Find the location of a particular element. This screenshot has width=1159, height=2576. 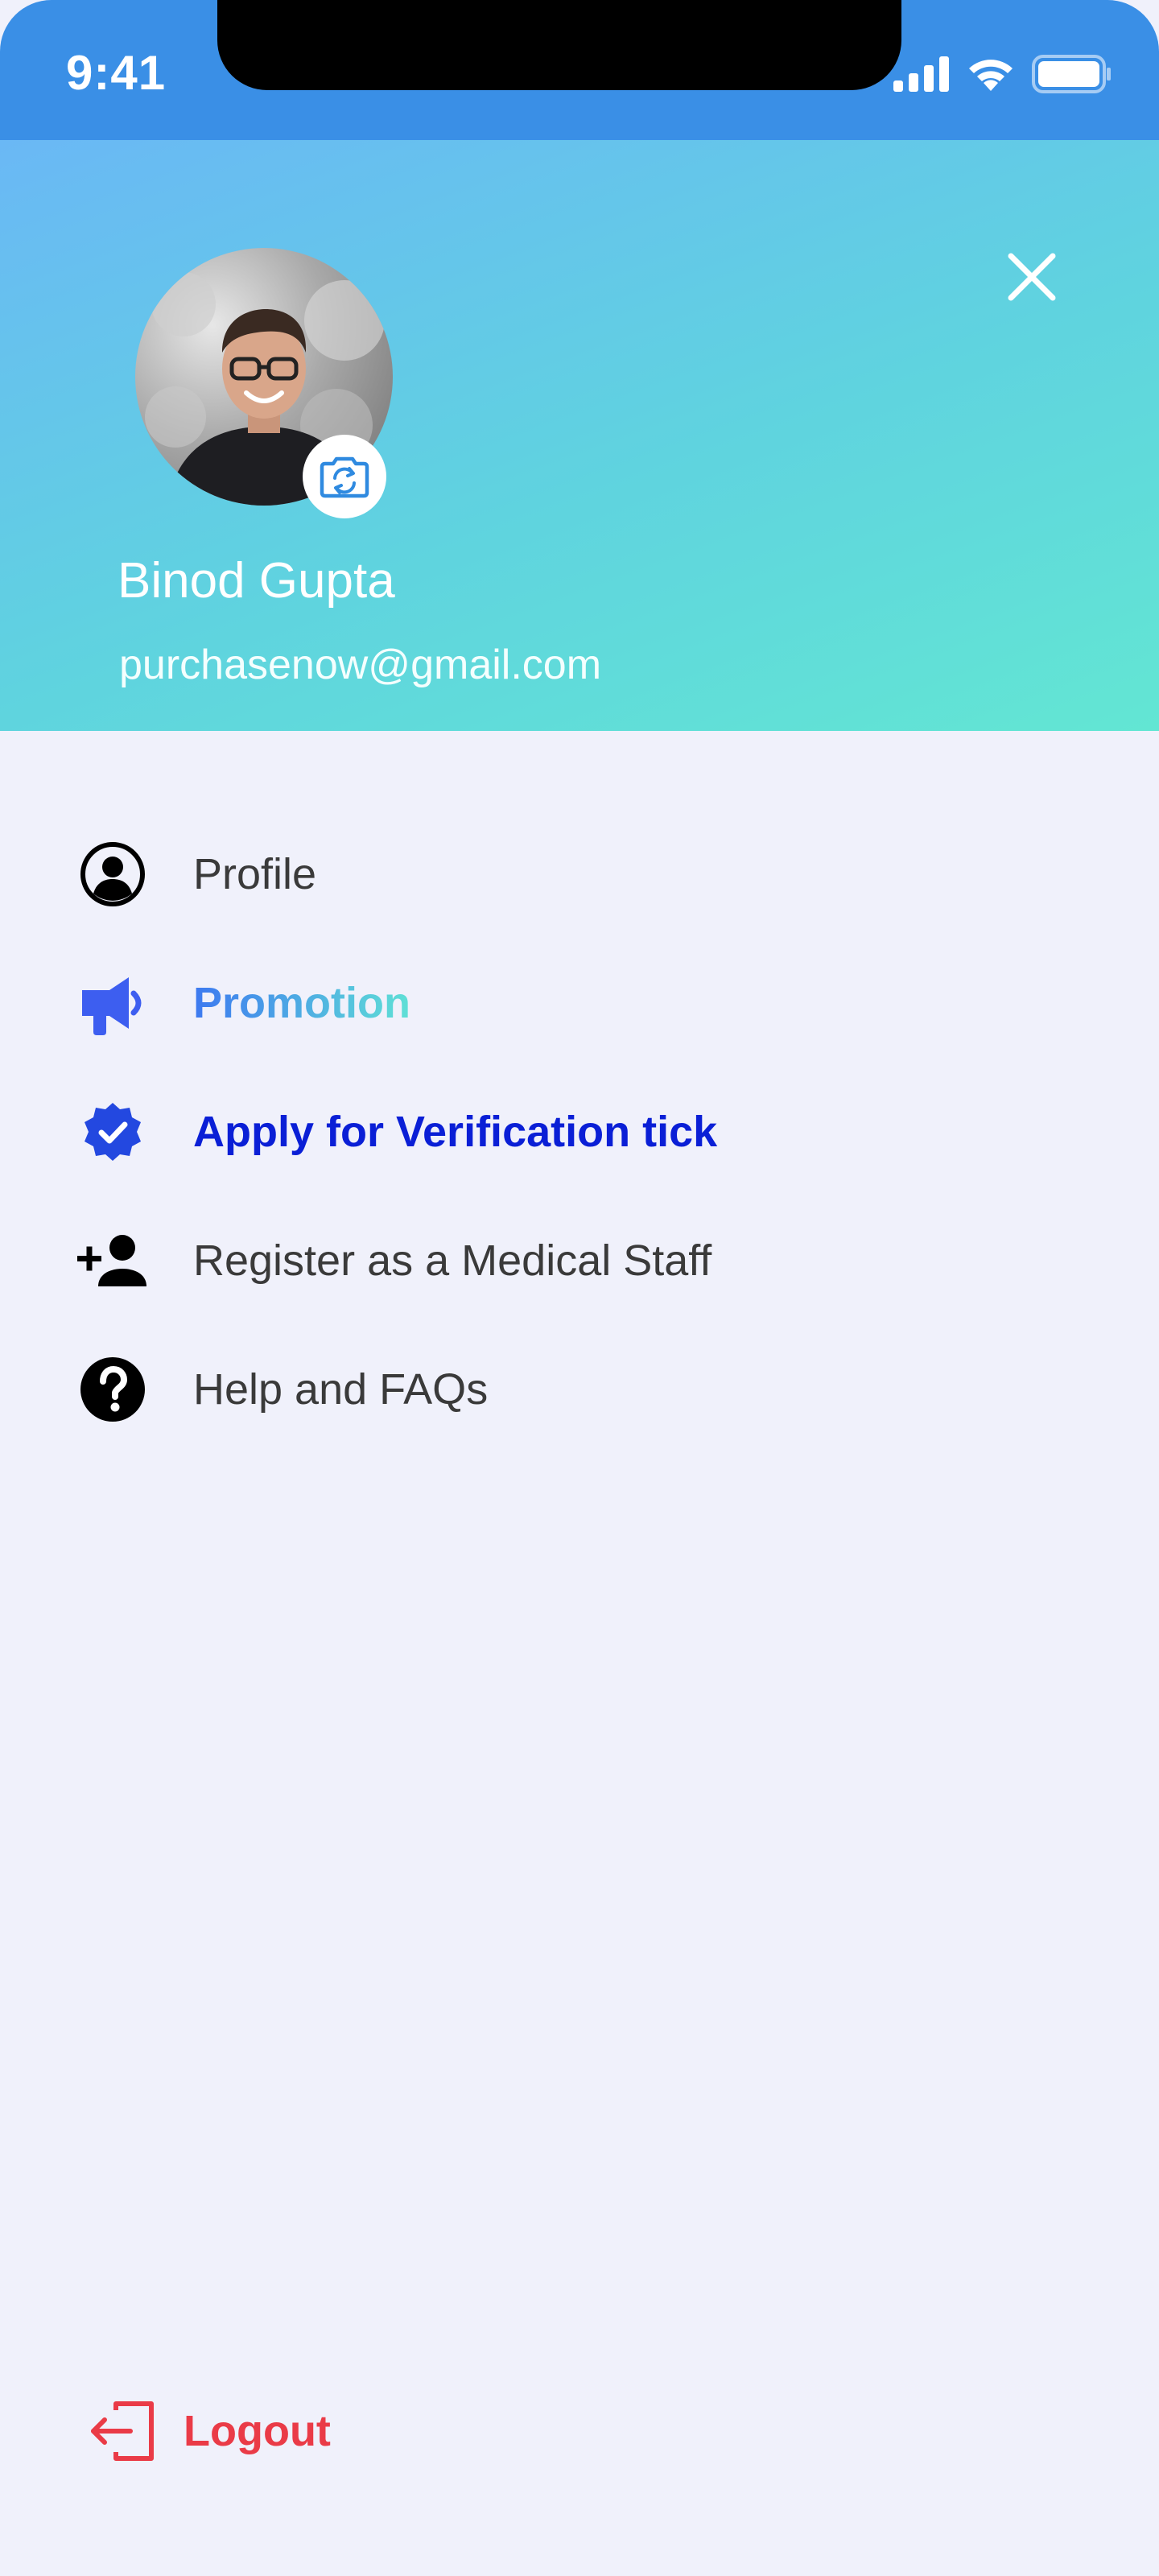

wifi-icon is located at coordinates (991, 75).